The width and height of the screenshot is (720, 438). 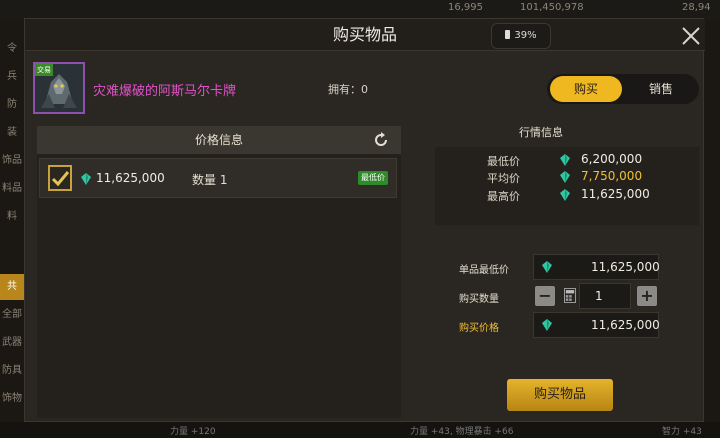 I want to click on bg-bottom-c: 智力 +43, so click(x=682, y=432).